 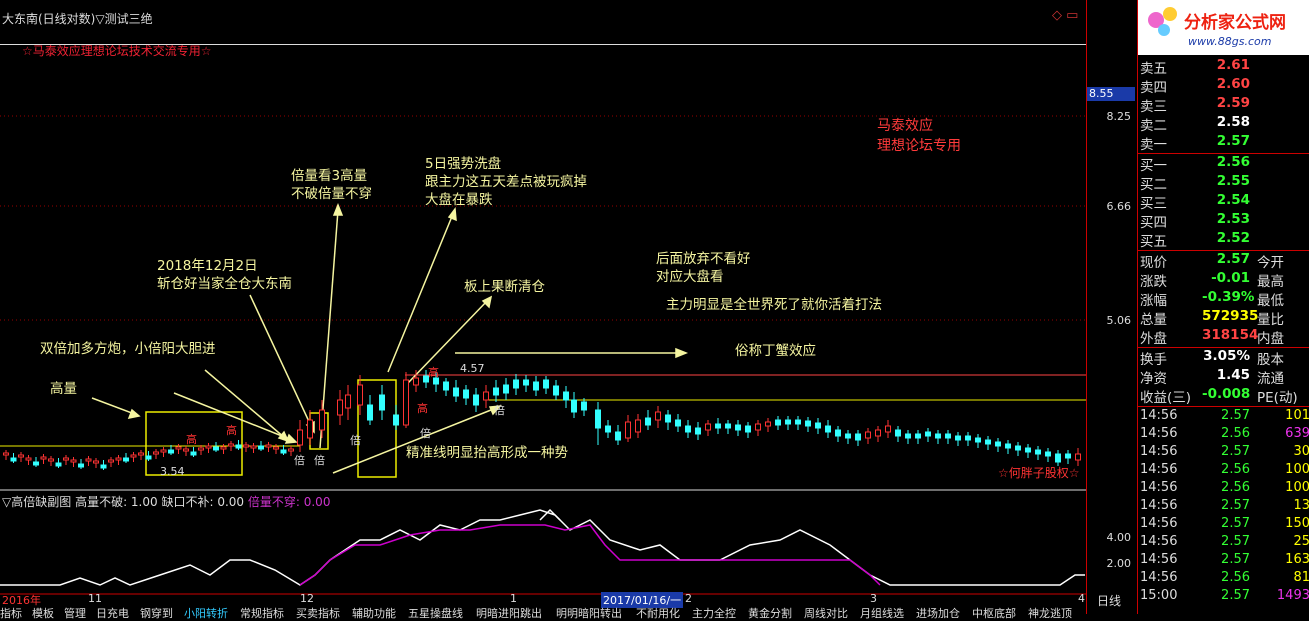 What do you see at coordinates (43, 612) in the screenshot?
I see `bottom-tab: 模板` at bounding box center [43, 612].